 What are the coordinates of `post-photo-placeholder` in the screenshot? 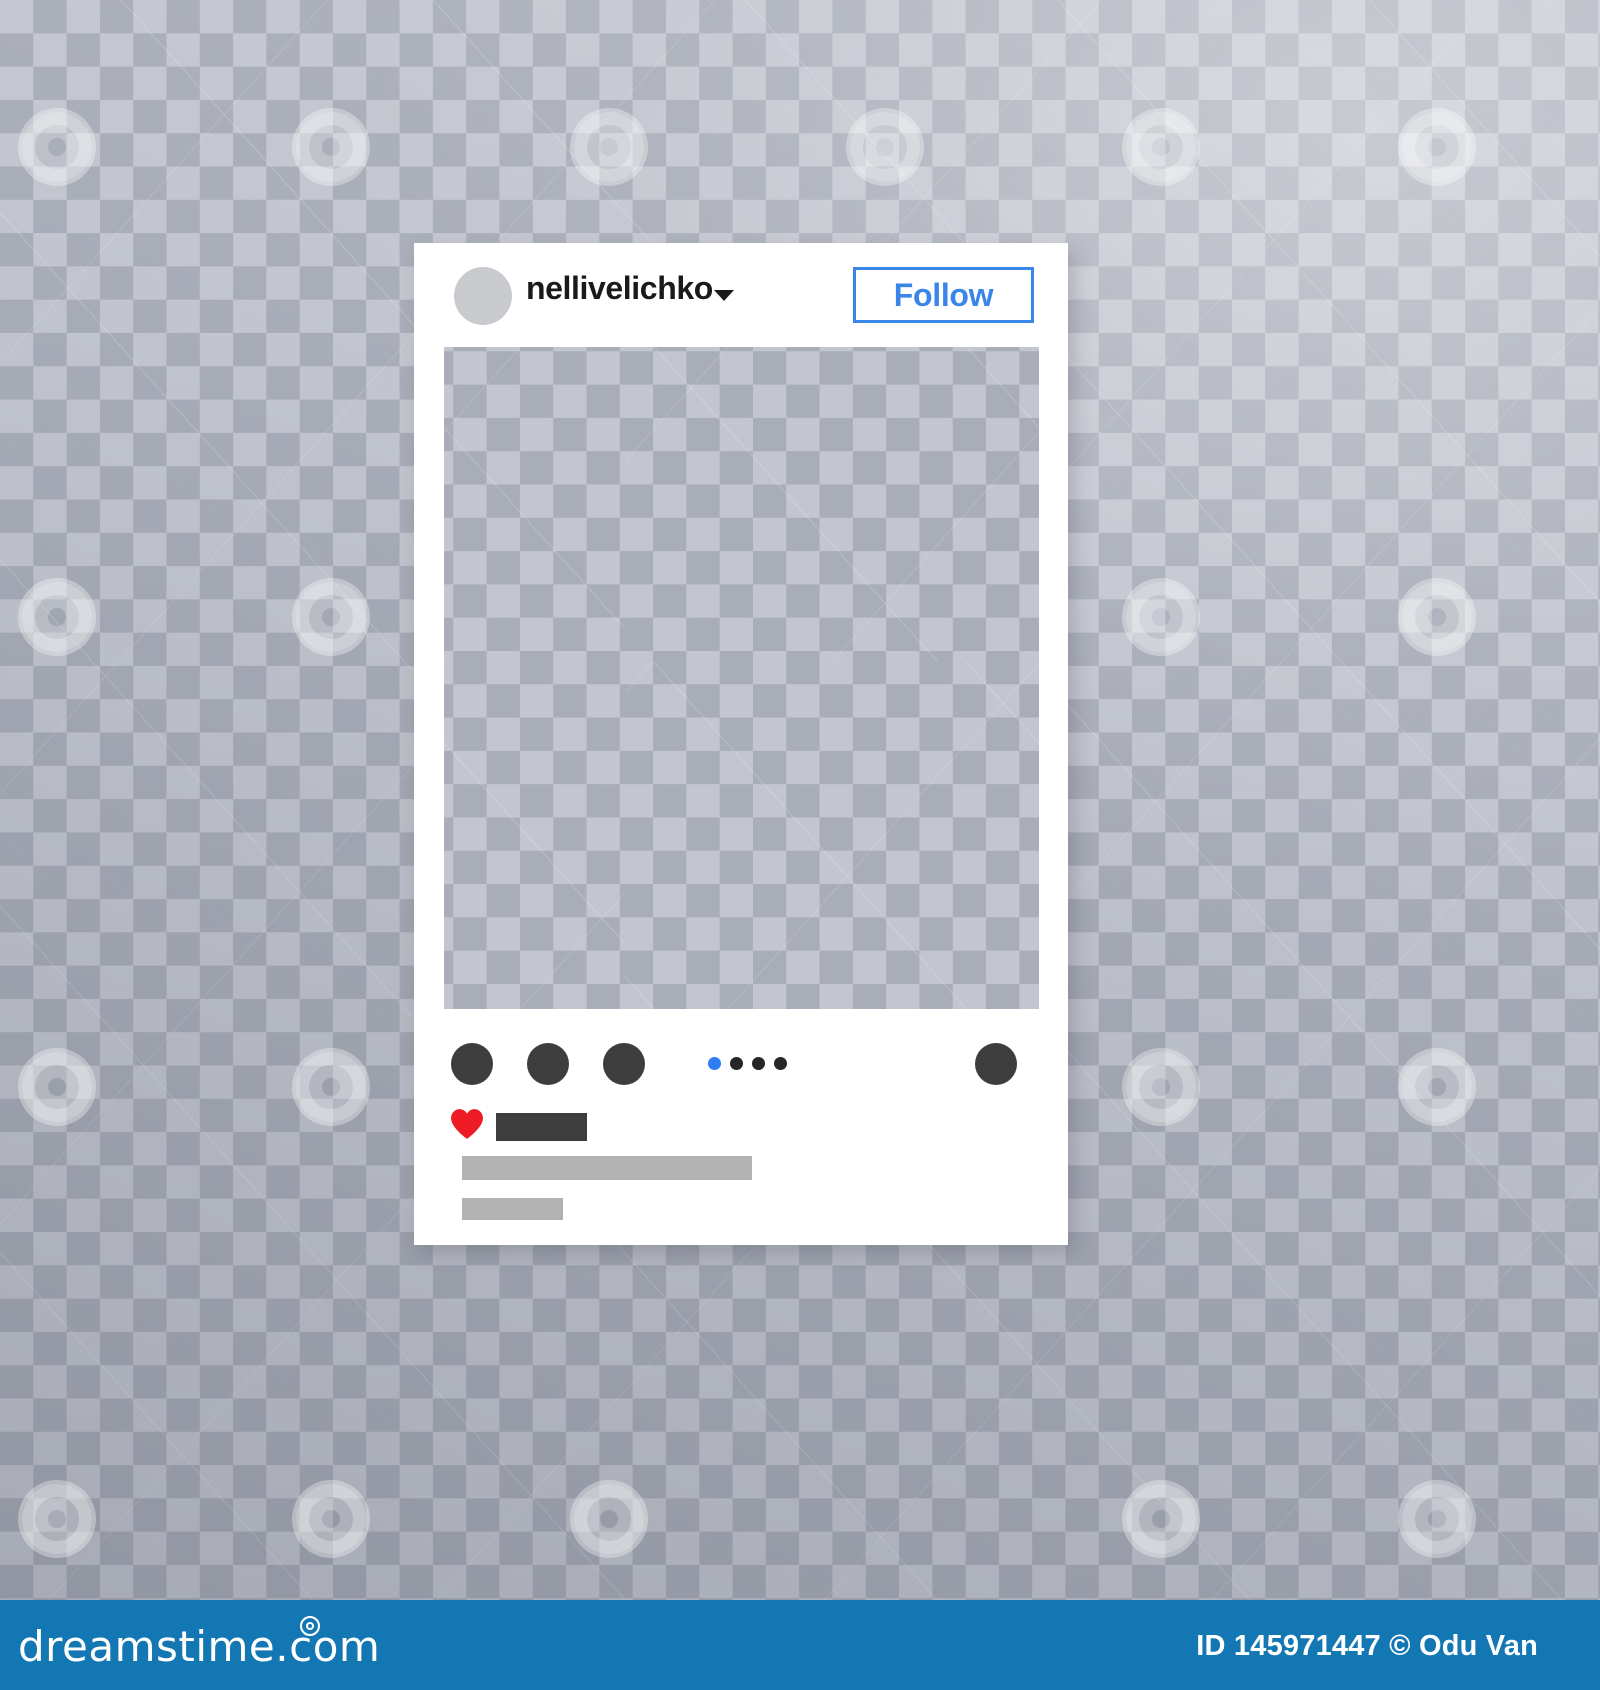 It's located at (741, 678).